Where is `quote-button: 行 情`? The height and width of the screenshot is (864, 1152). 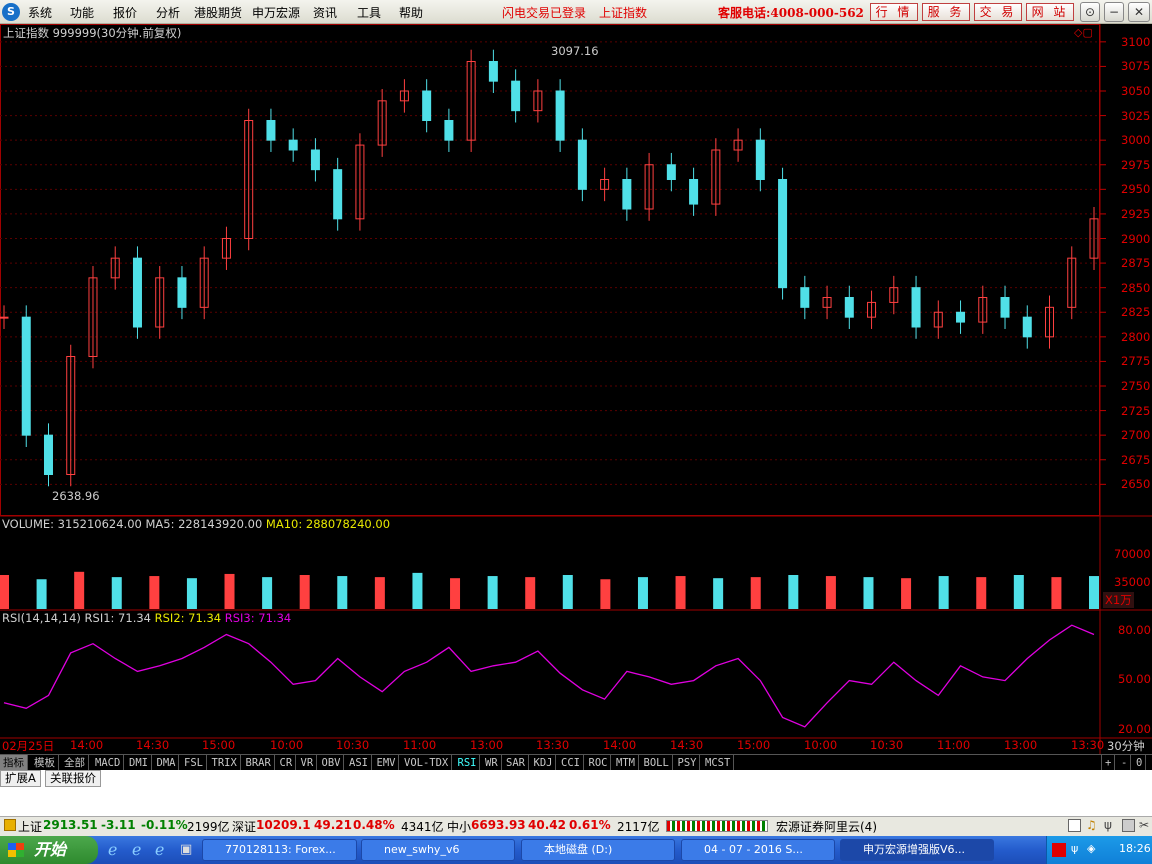 quote-button: 行 情 is located at coordinates (894, 12).